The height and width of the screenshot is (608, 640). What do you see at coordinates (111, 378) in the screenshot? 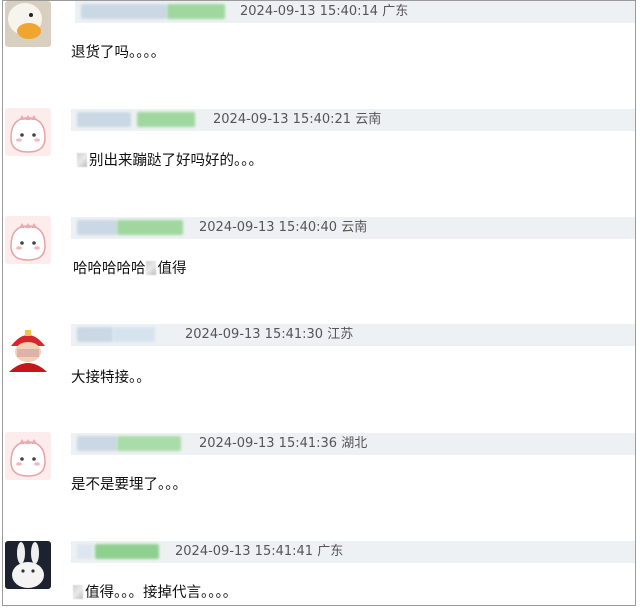
I see `comment-text: 大接特接。。` at bounding box center [111, 378].